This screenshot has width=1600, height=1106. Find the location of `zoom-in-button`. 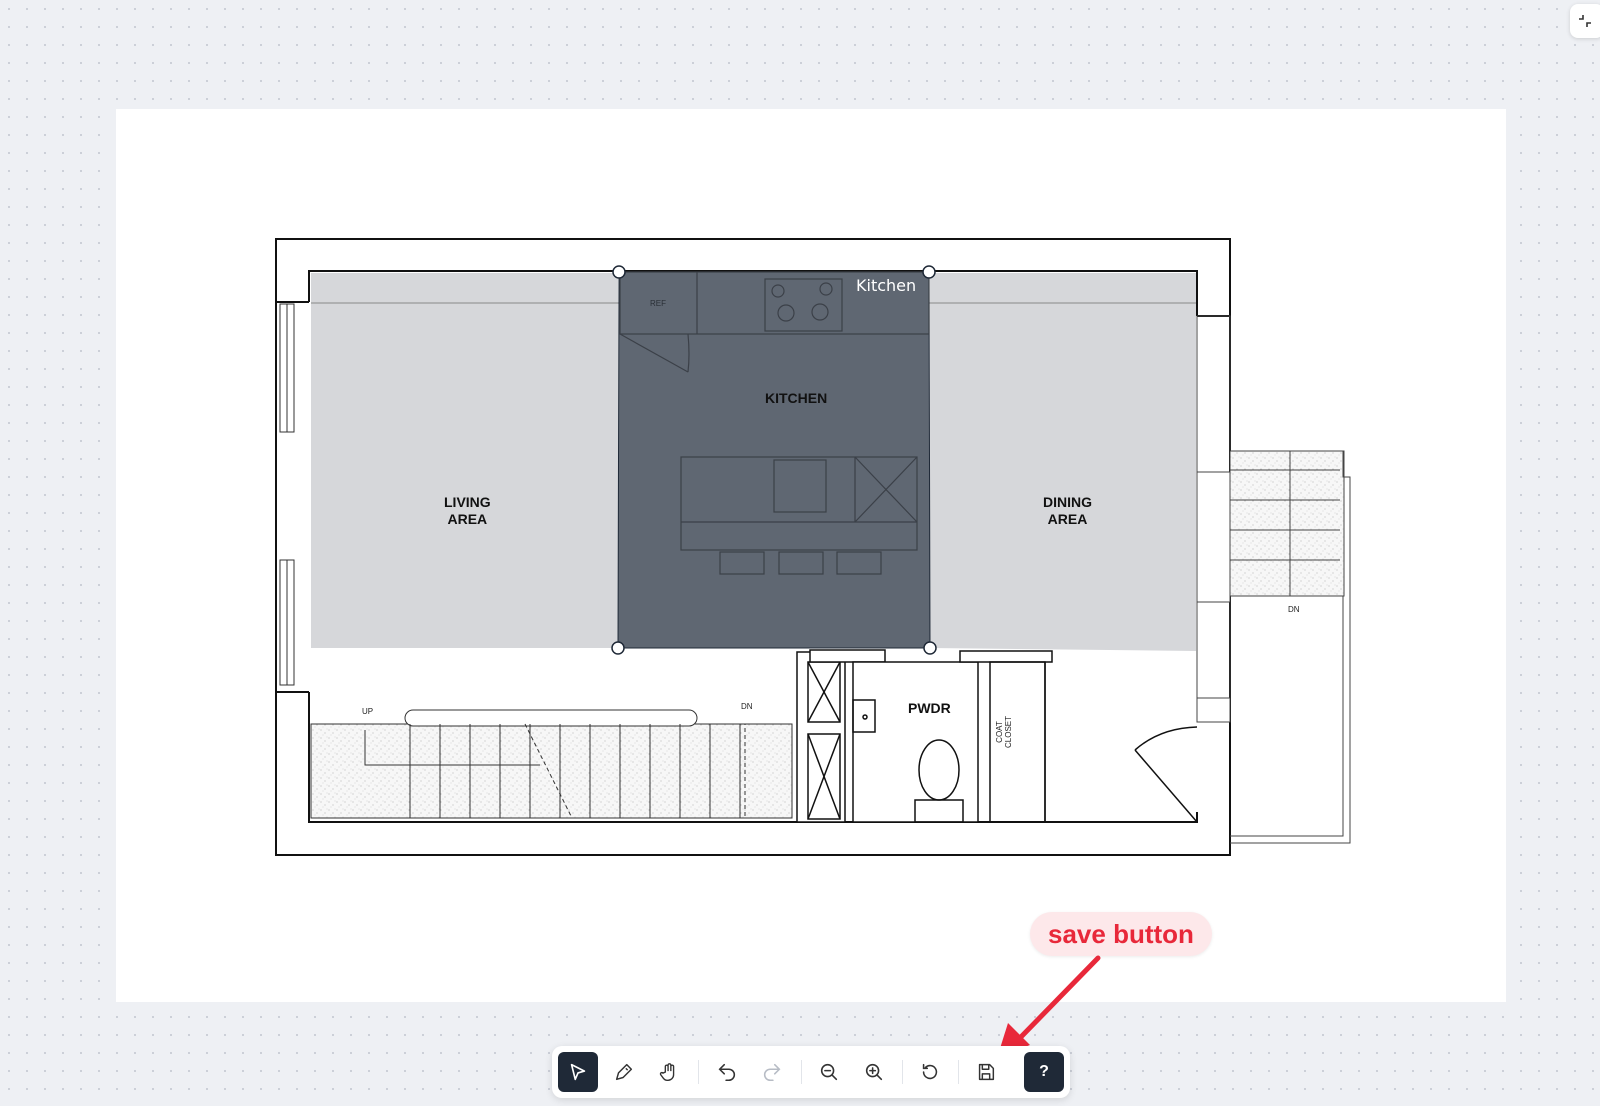

zoom-in-button is located at coordinates (874, 1072).